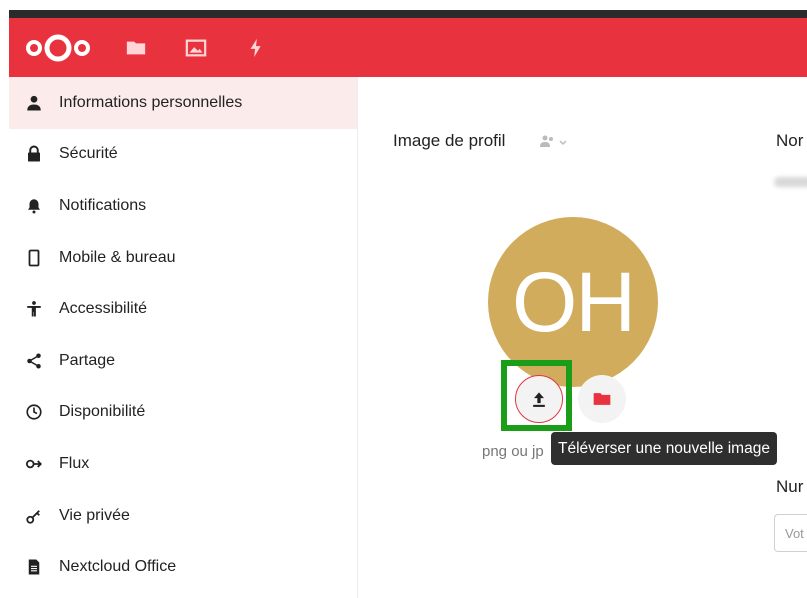 This screenshot has width=807, height=598. What do you see at coordinates (183, 464) in the screenshot?
I see `sidebar-item-flux: Flux` at bounding box center [183, 464].